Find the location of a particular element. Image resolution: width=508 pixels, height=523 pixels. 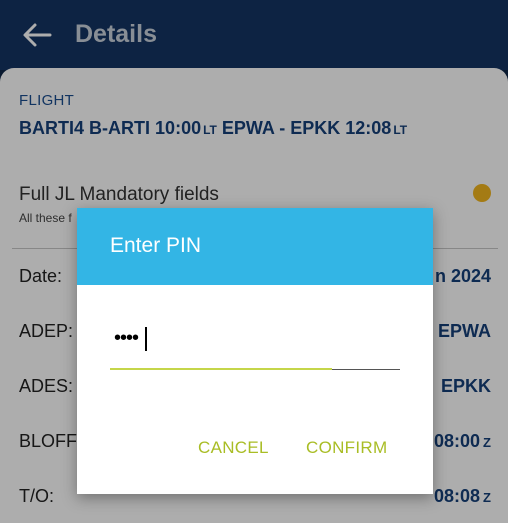

dialog-header: Enter PIN is located at coordinates (255, 246).